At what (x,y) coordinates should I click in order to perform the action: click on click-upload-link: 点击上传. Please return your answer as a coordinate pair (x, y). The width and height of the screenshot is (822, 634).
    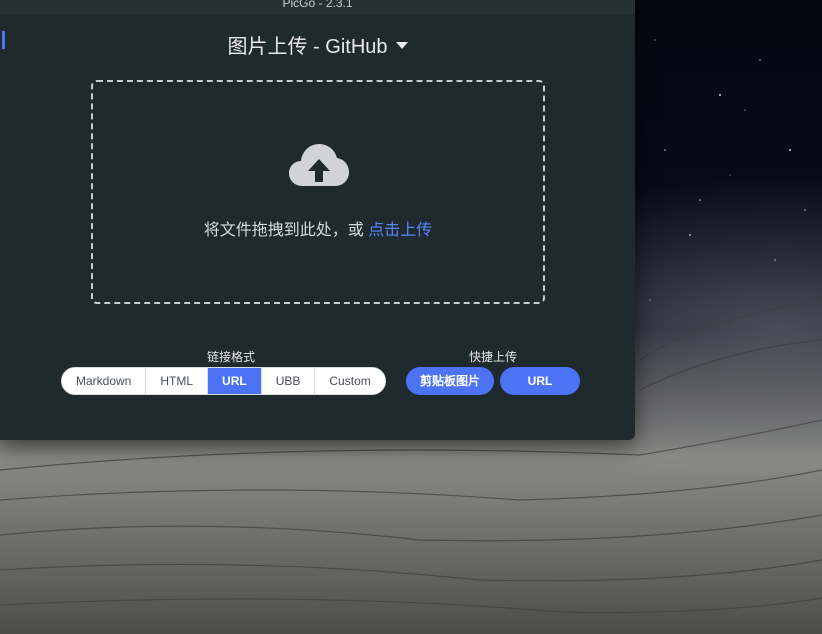
    Looking at the image, I should click on (400, 230).